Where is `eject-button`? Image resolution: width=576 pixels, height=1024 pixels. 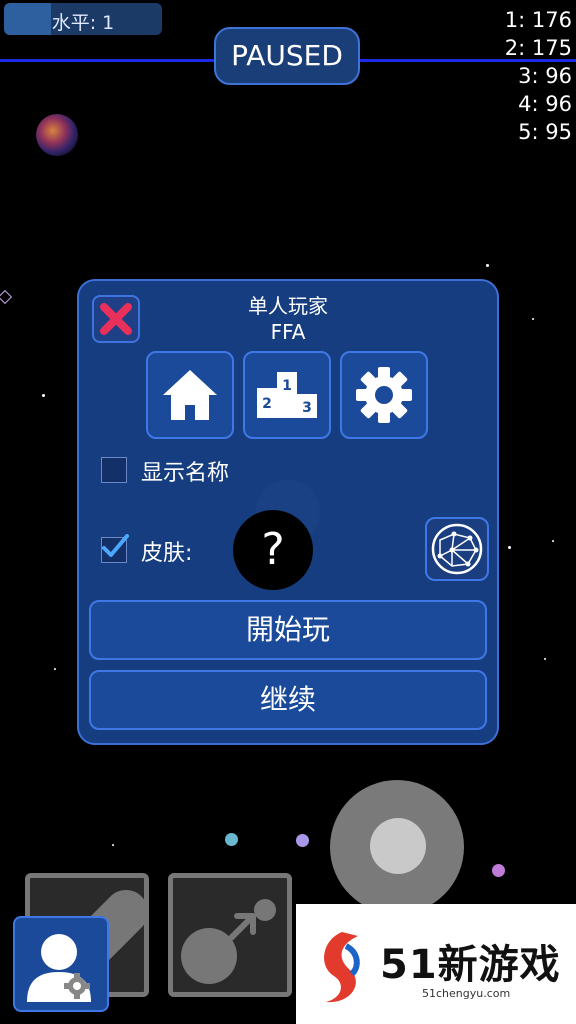 eject-button is located at coordinates (230, 935).